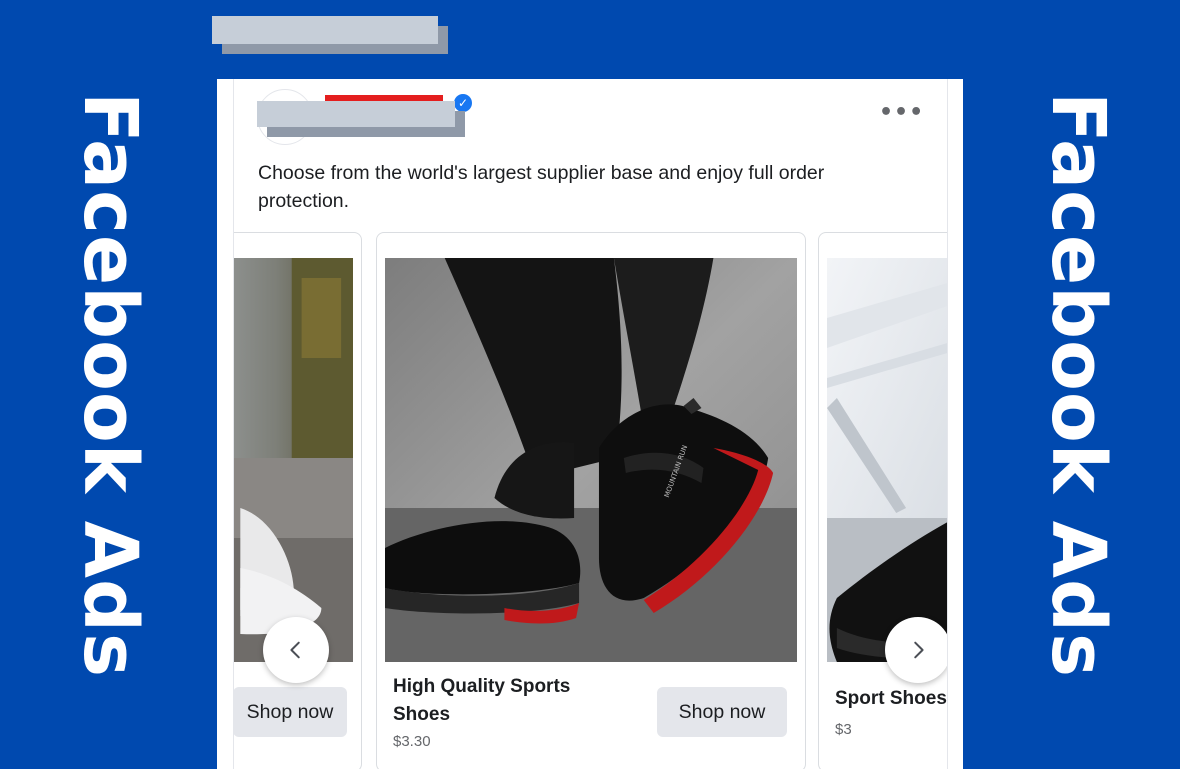 This screenshot has width=1180, height=769. I want to click on carousel-card-next: Sport Shoes $3, so click(882, 500).